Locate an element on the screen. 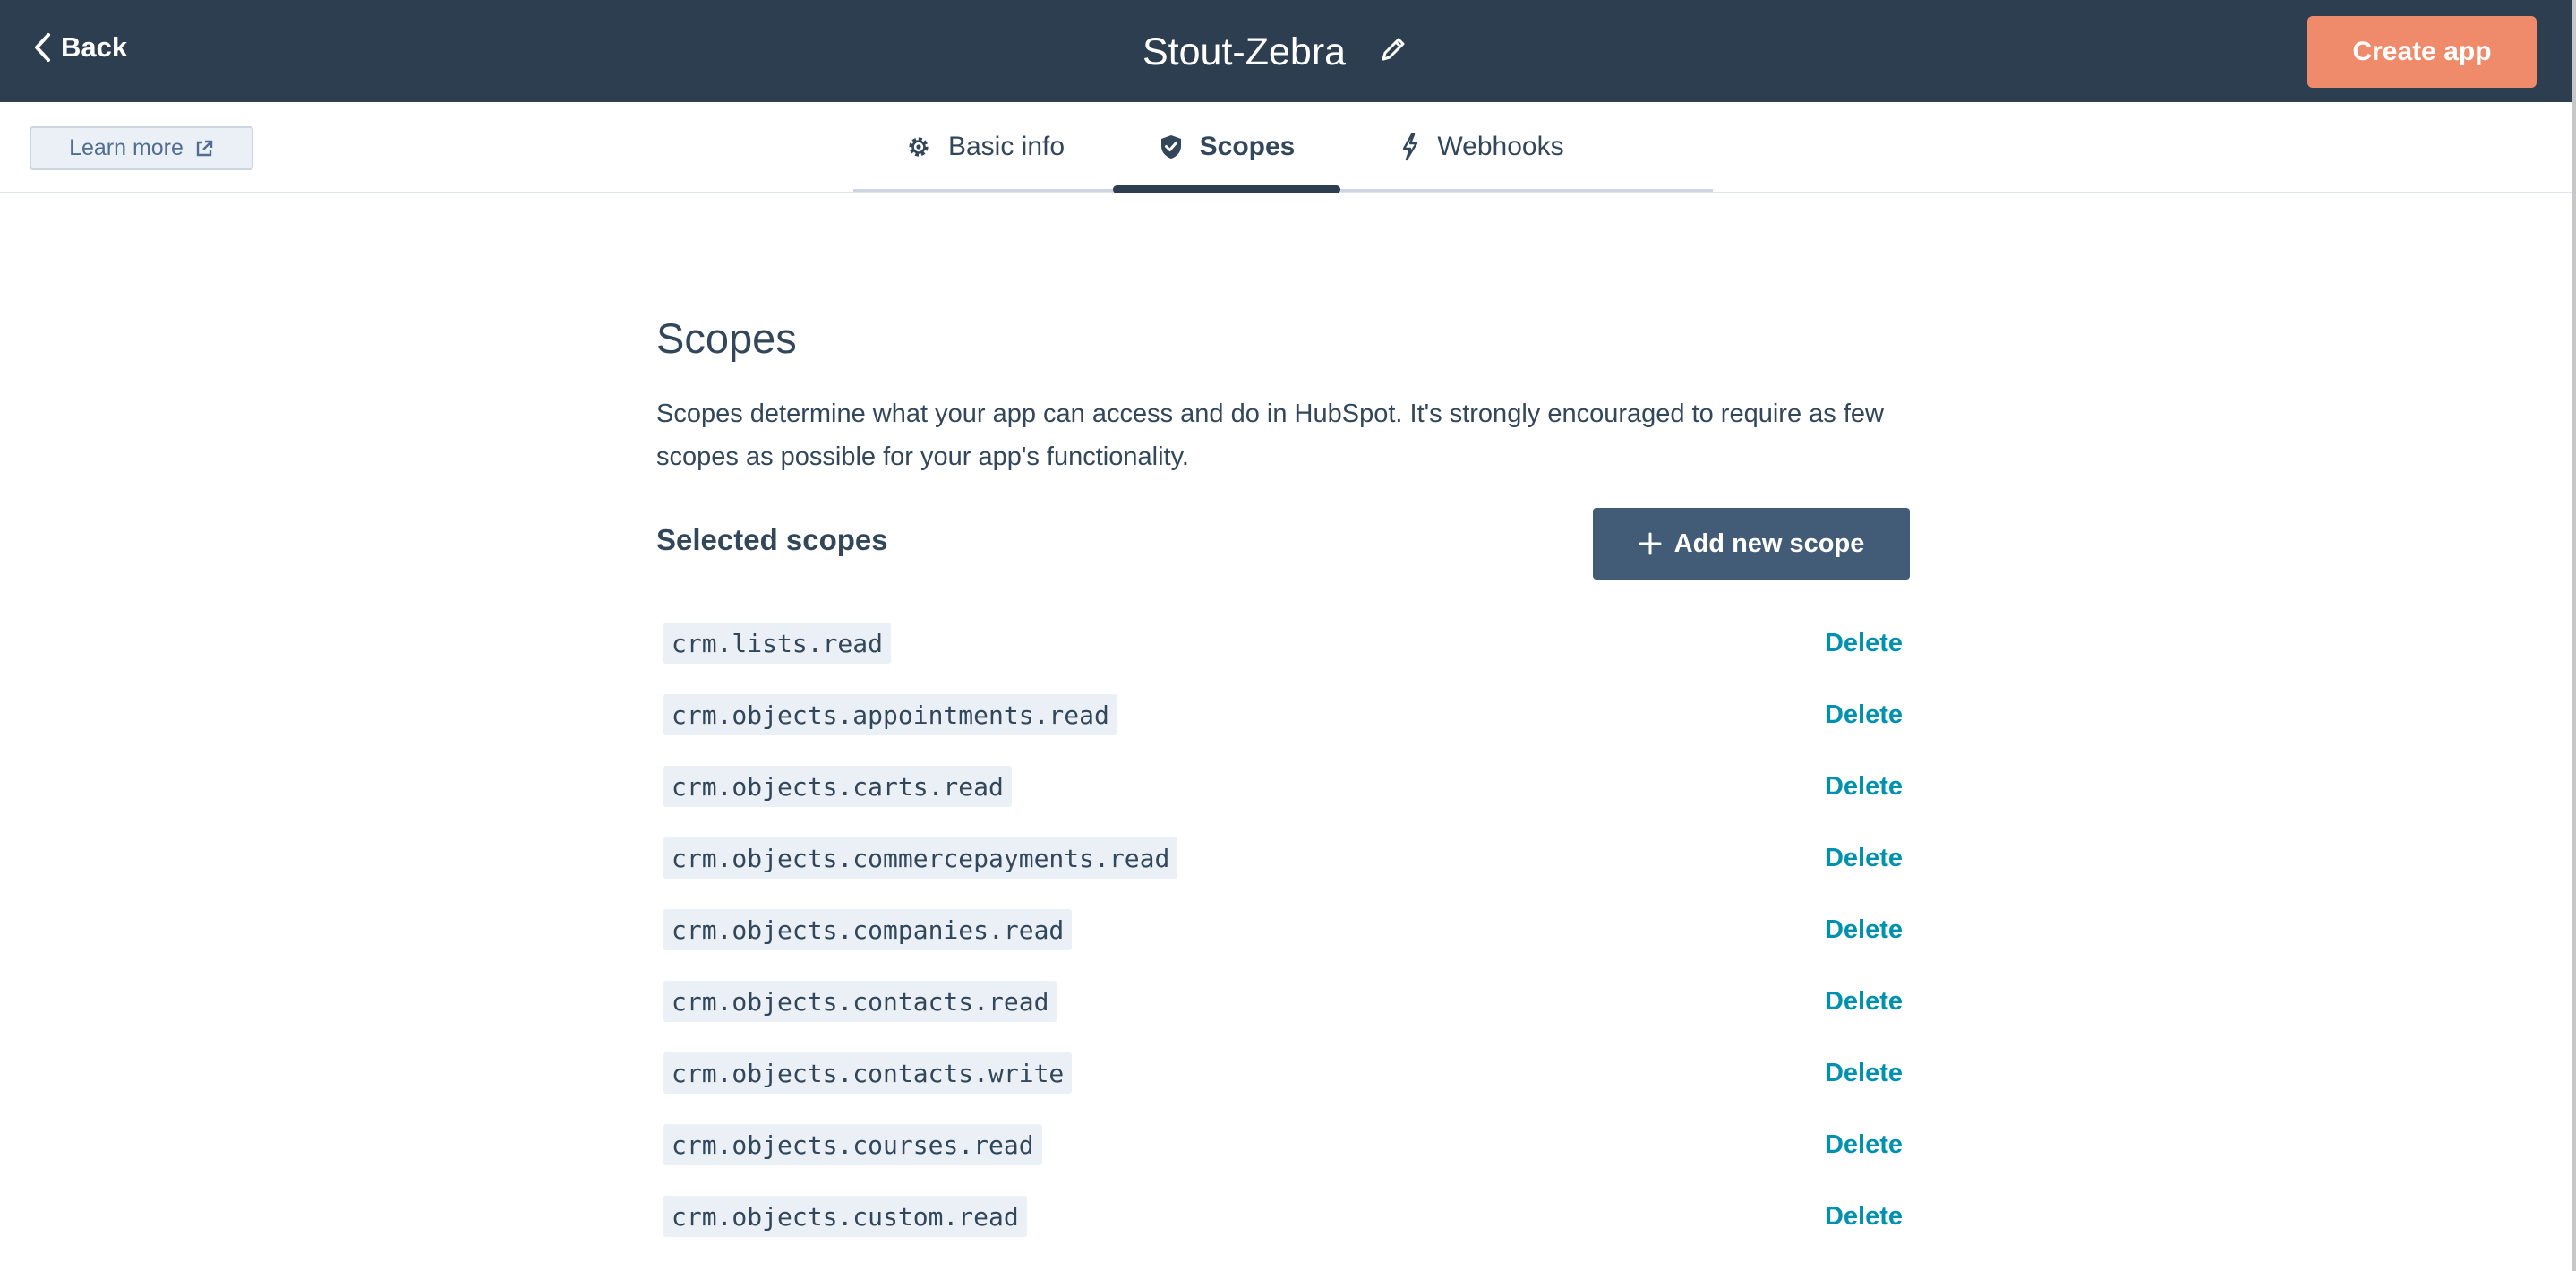 This screenshot has width=2576, height=1271. shield-check-icon is located at coordinates (1171, 146).